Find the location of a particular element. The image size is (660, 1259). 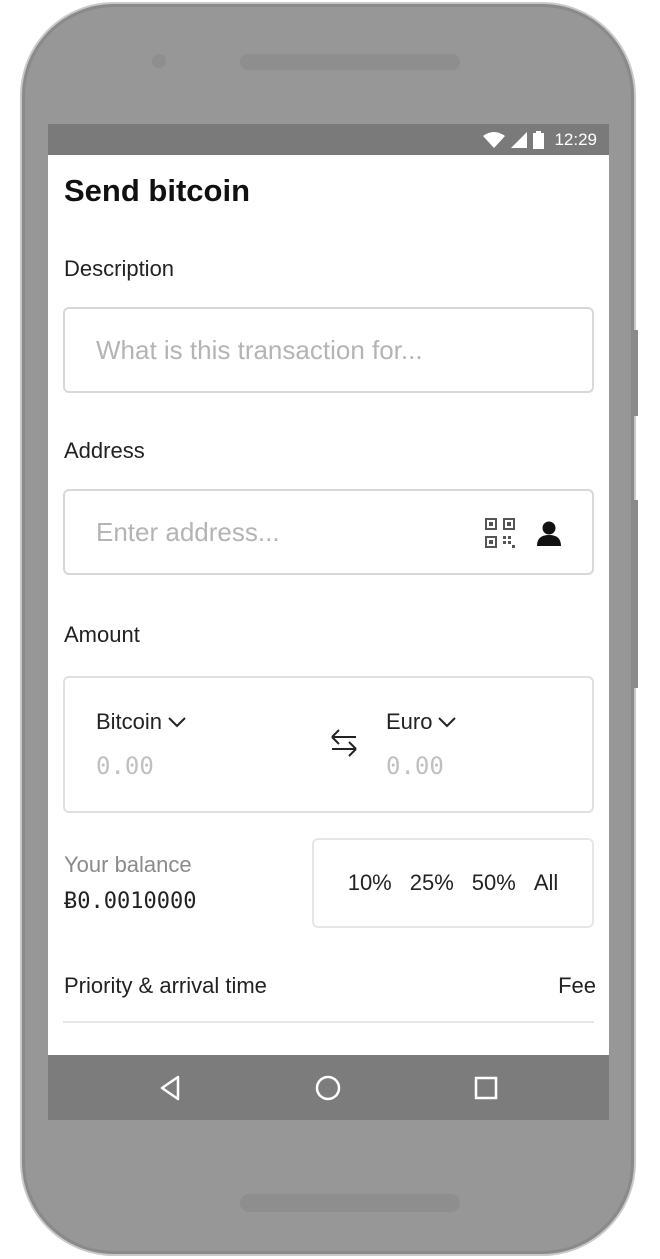

address-label: Address is located at coordinates (104, 450).